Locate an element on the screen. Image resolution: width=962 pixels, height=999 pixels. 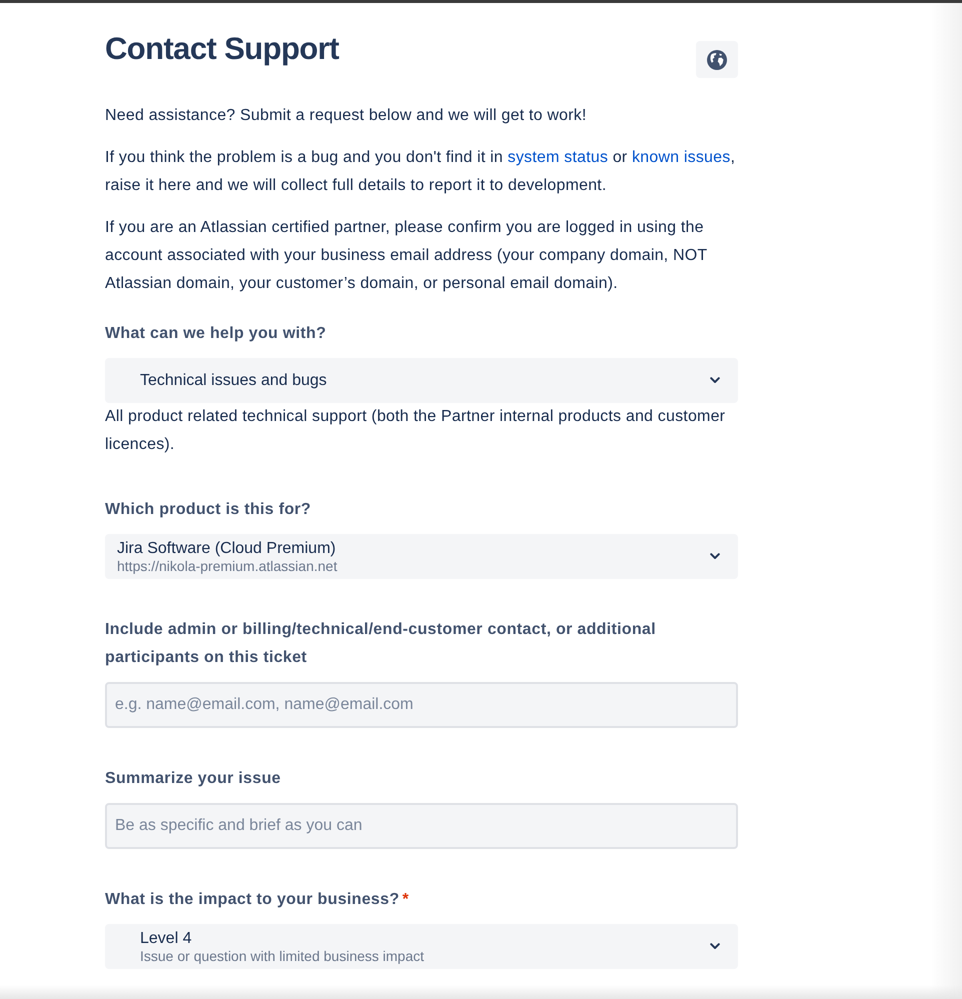
globe-icon is located at coordinates (717, 60).